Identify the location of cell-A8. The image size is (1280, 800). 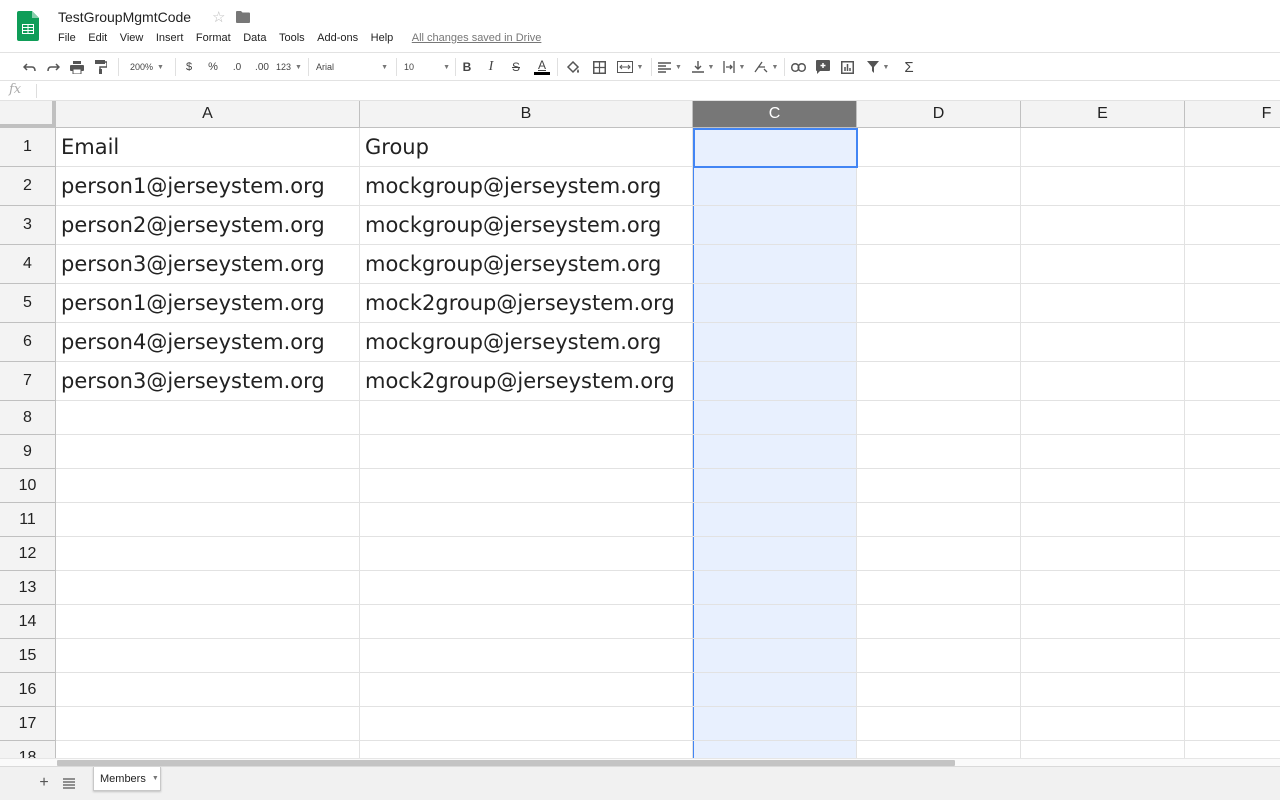
(208, 418).